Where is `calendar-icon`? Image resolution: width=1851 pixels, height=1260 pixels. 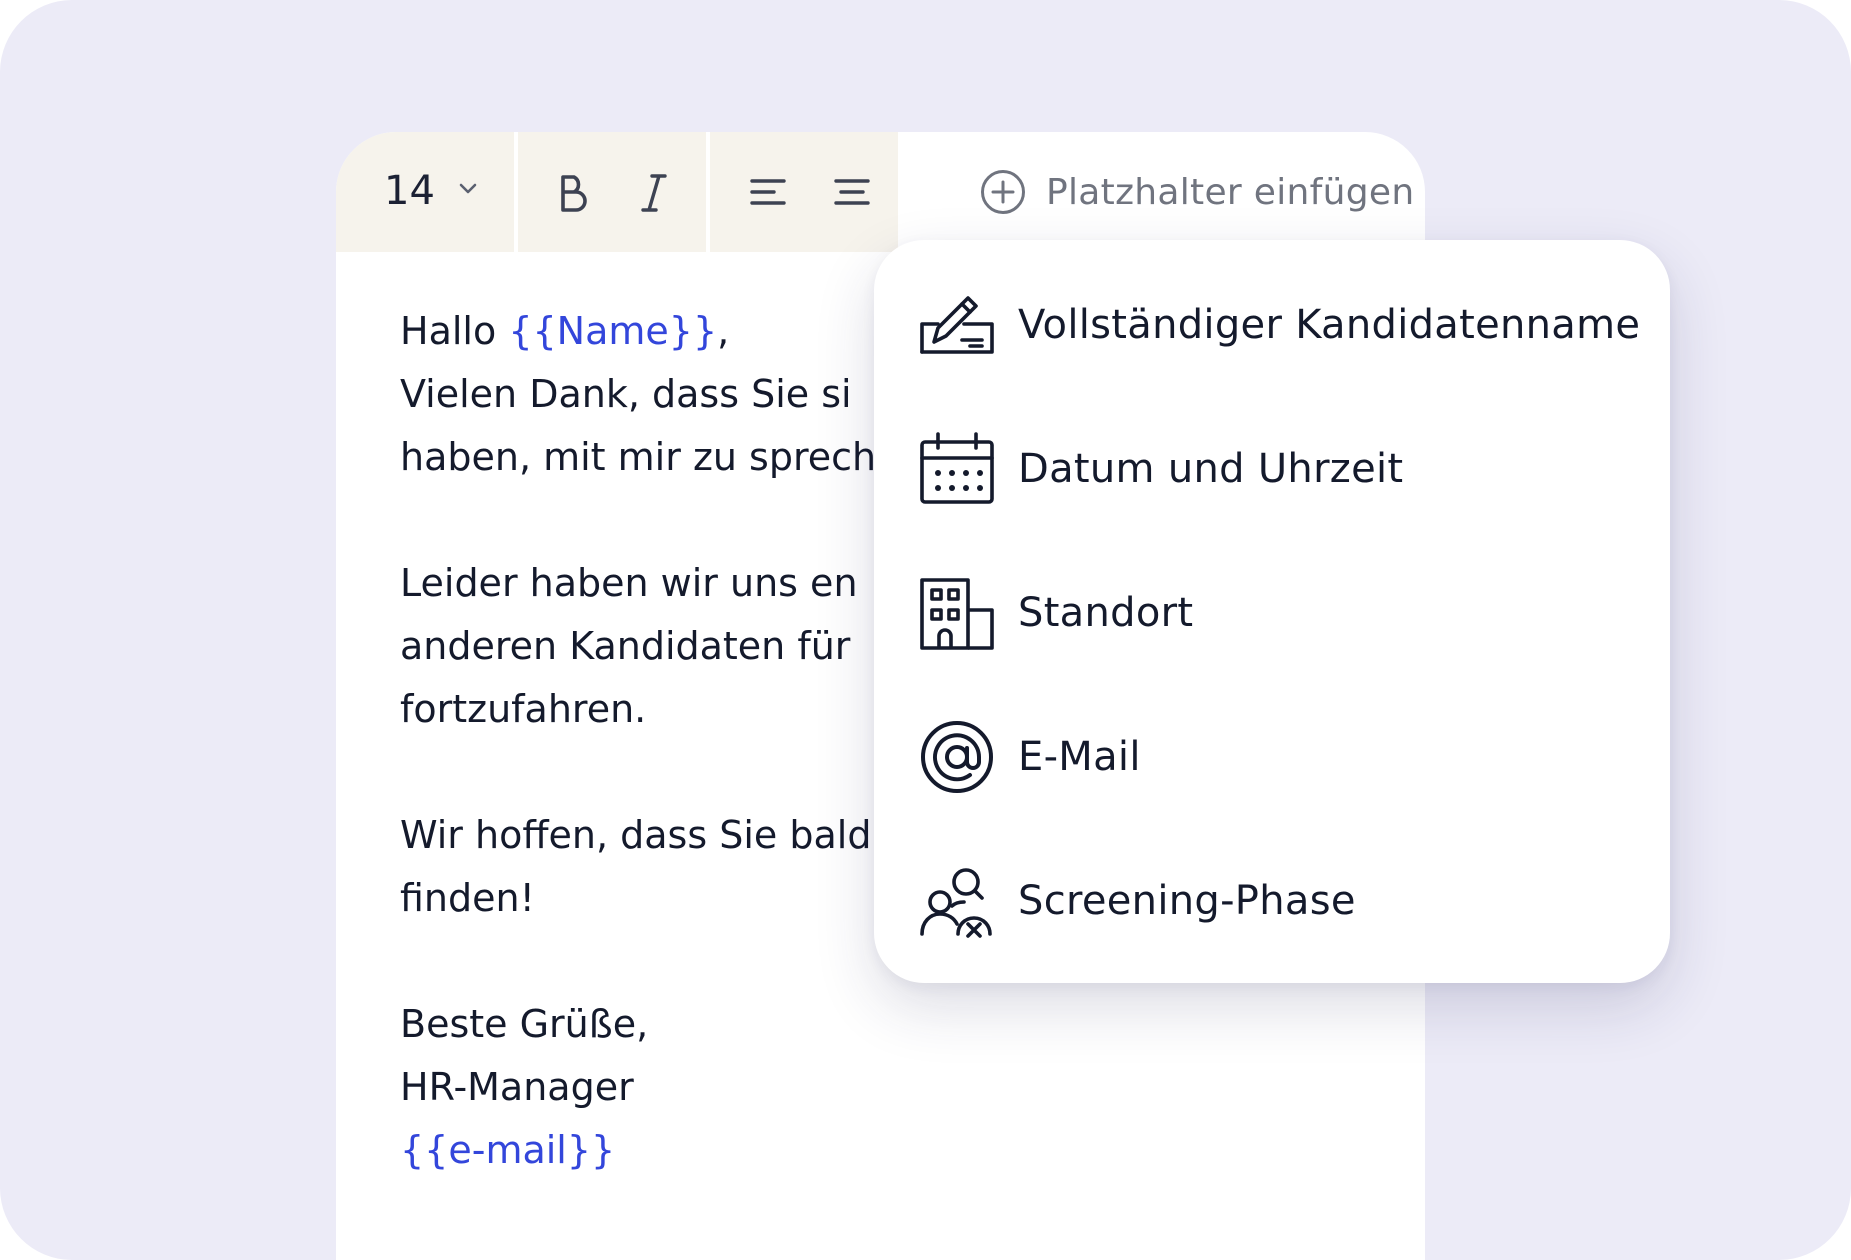
calendar-icon is located at coordinates (957, 468).